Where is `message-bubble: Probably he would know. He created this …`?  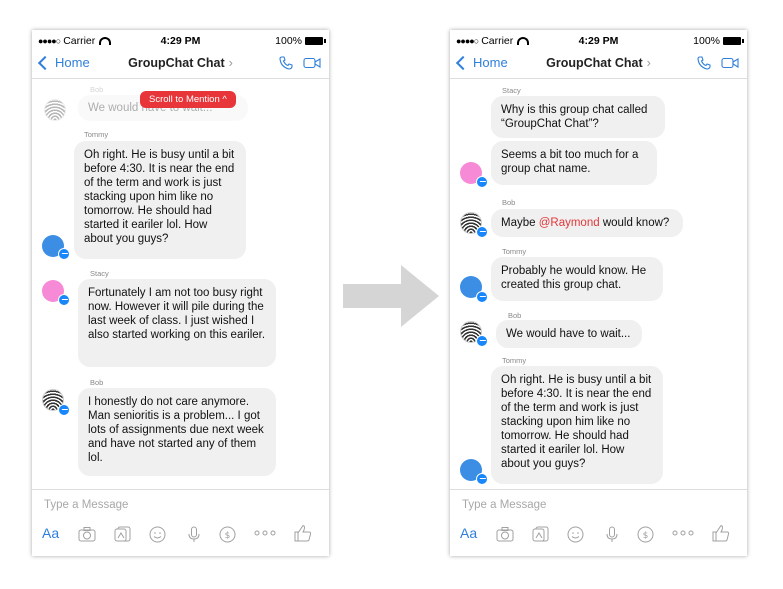 message-bubble: Probably he would know. He created this … is located at coordinates (577, 279).